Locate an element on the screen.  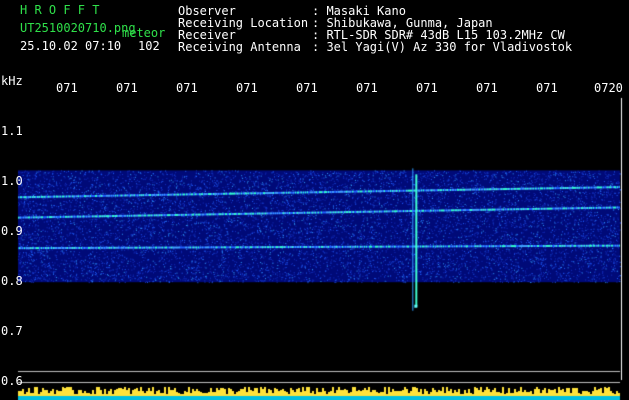
y-tick-label: 1.0 is located at coordinates (12, 181).